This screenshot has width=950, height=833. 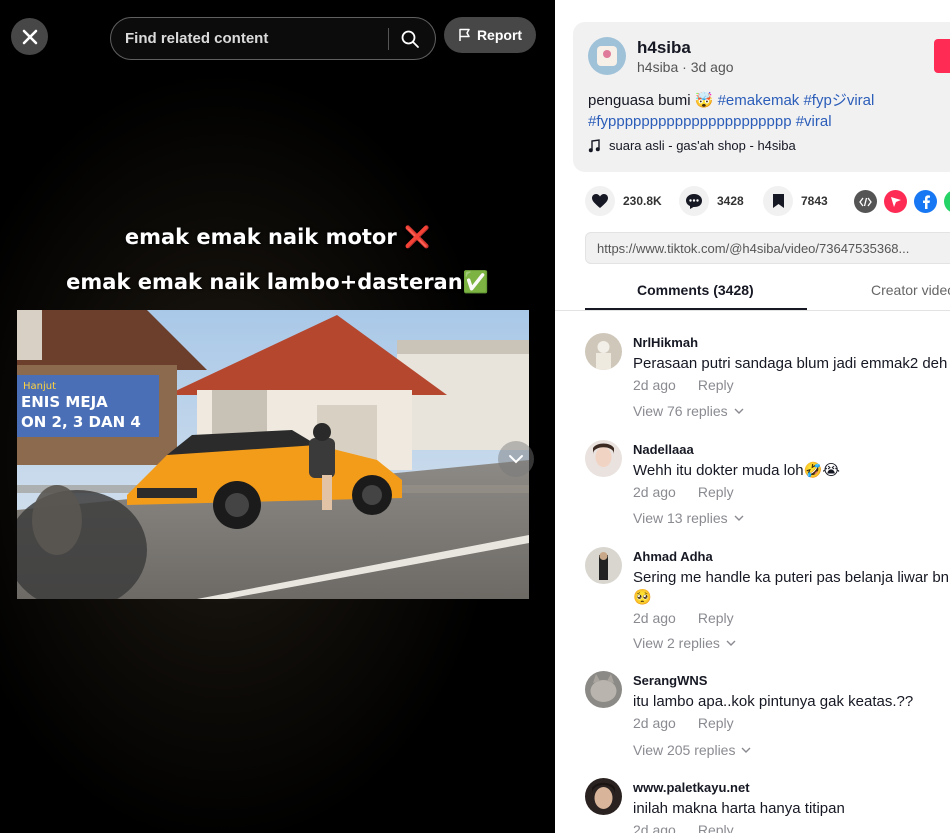 What do you see at coordinates (594, 145) in the screenshot?
I see `music-note-icon` at bounding box center [594, 145].